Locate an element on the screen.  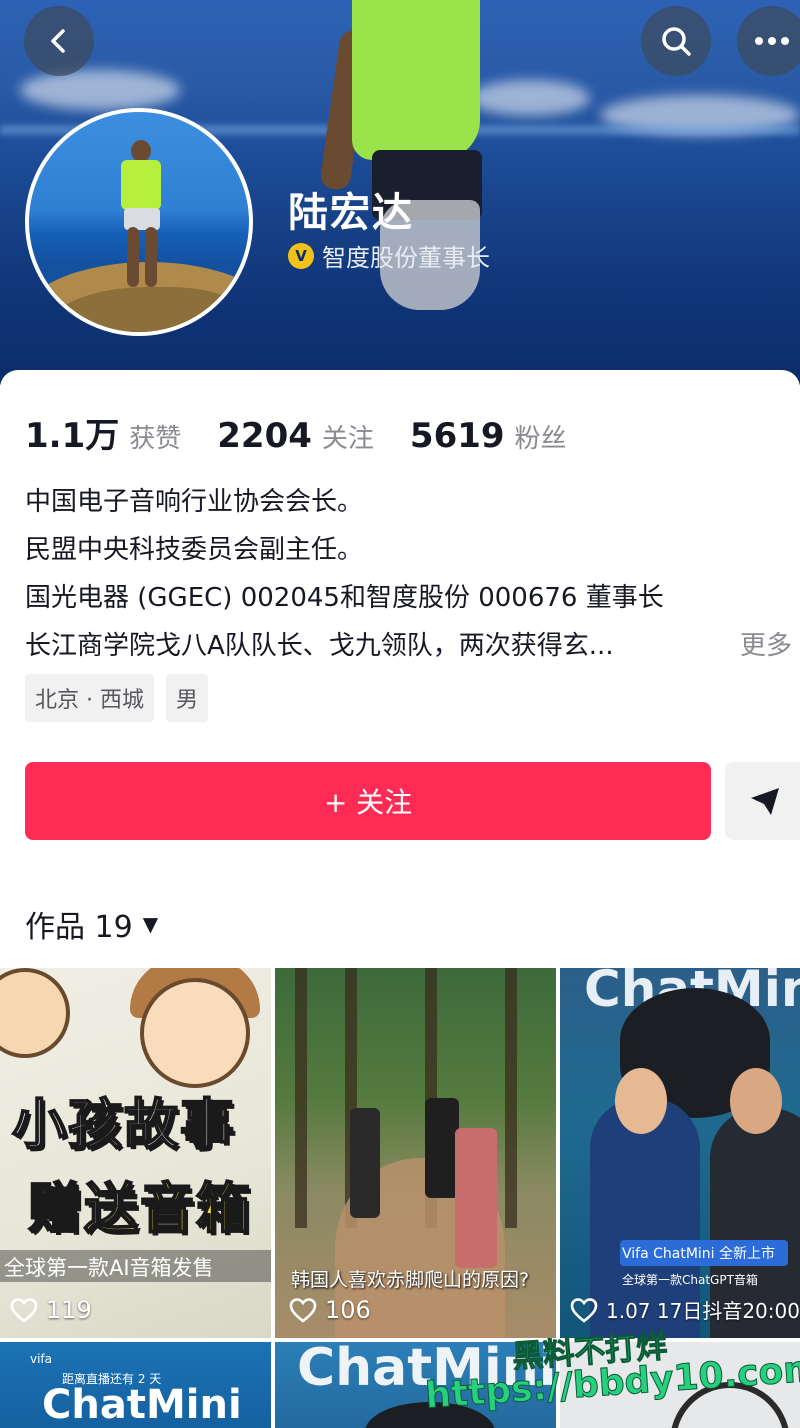
bio-line: 中国电子音响行业协会会长。 is located at coordinates (194, 502).